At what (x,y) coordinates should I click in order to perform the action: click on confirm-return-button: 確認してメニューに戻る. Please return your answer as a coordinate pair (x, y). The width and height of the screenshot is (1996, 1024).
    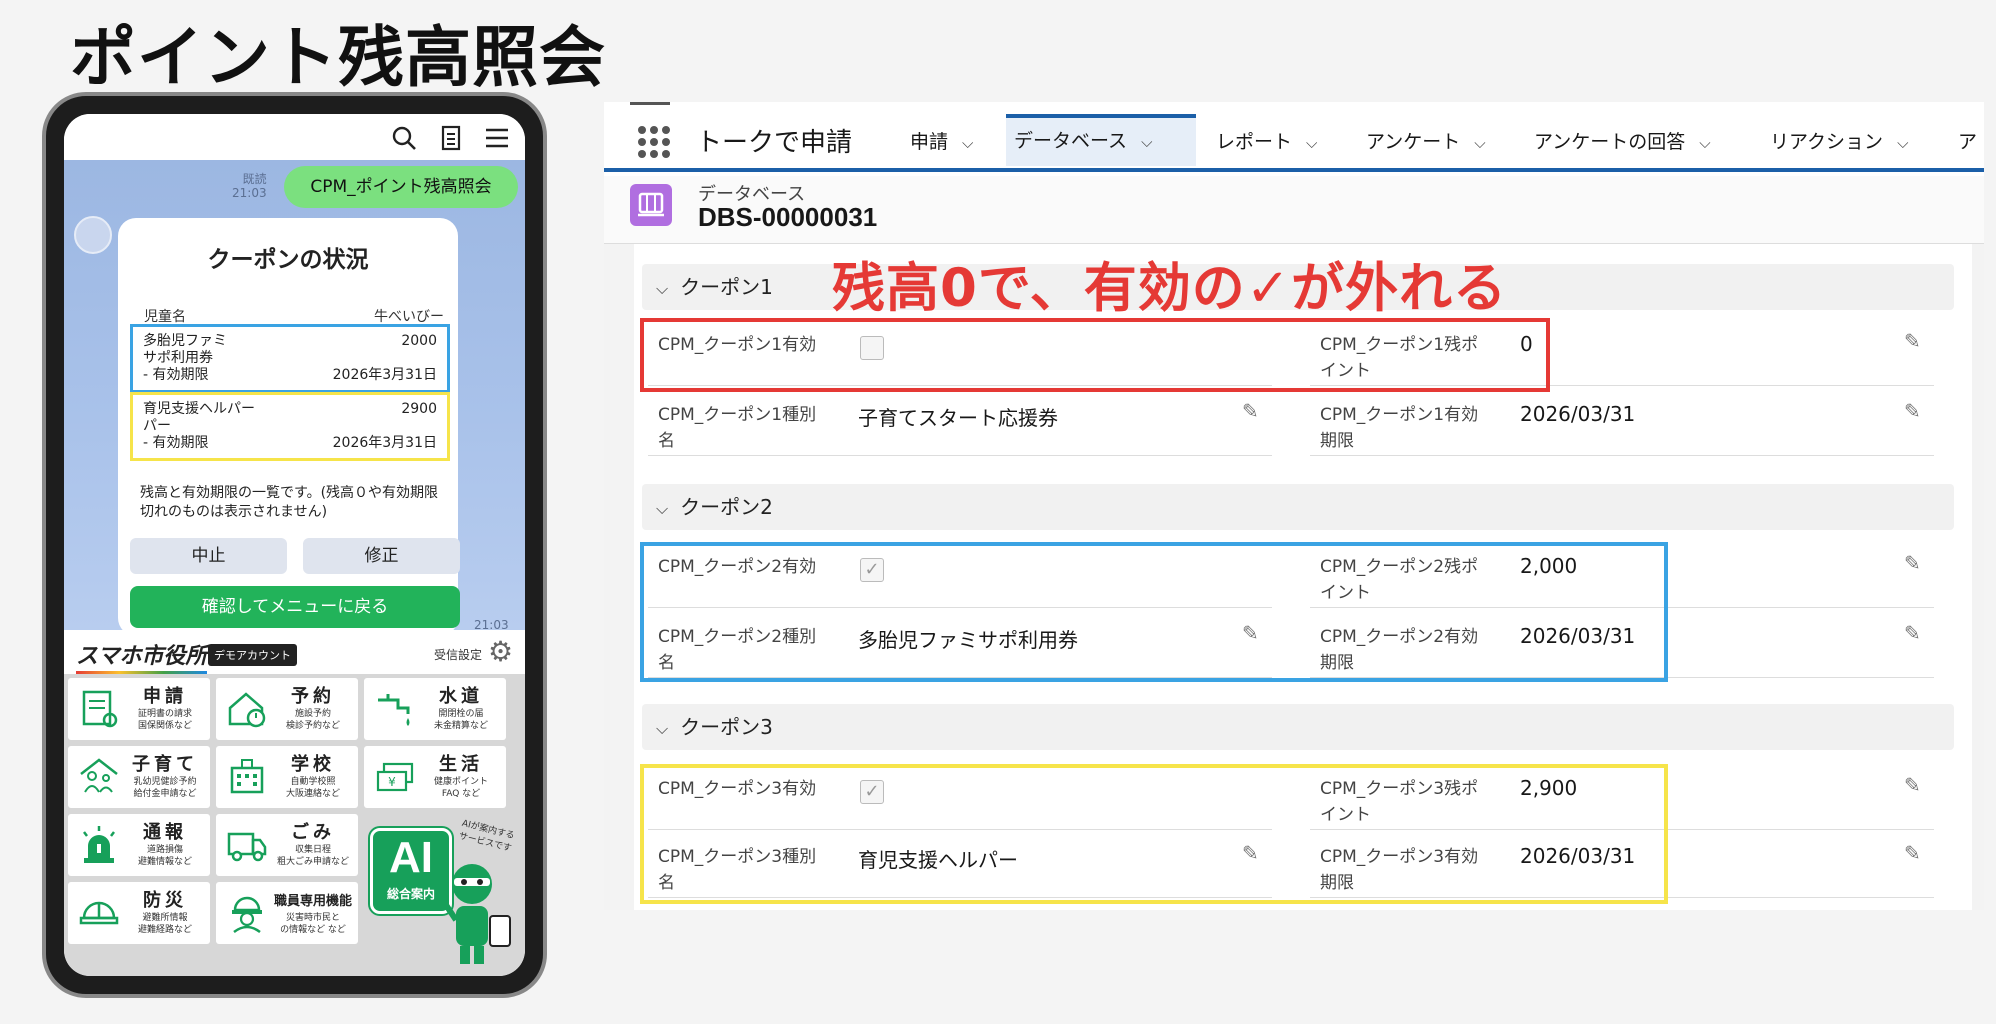
    Looking at the image, I should click on (295, 607).